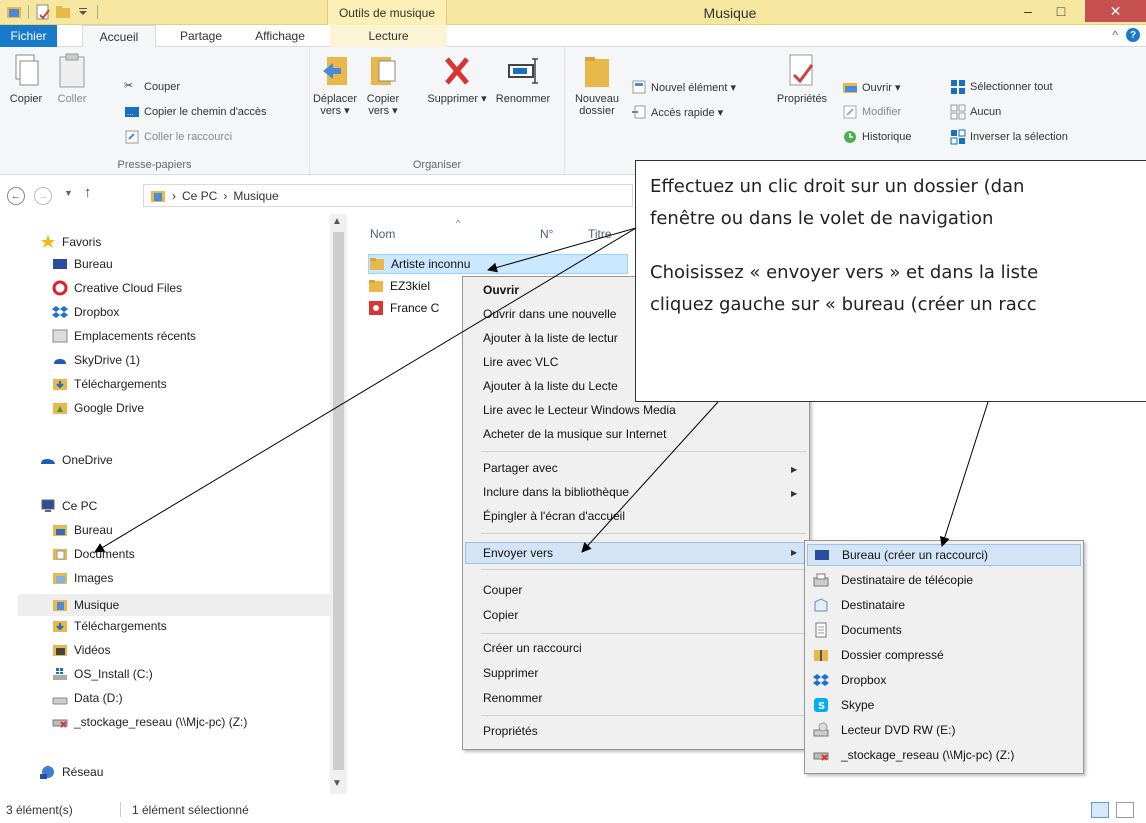 This screenshot has height=823, width=1146. I want to click on copy-path-label: Copier le chemin d'accès, so click(205, 112).